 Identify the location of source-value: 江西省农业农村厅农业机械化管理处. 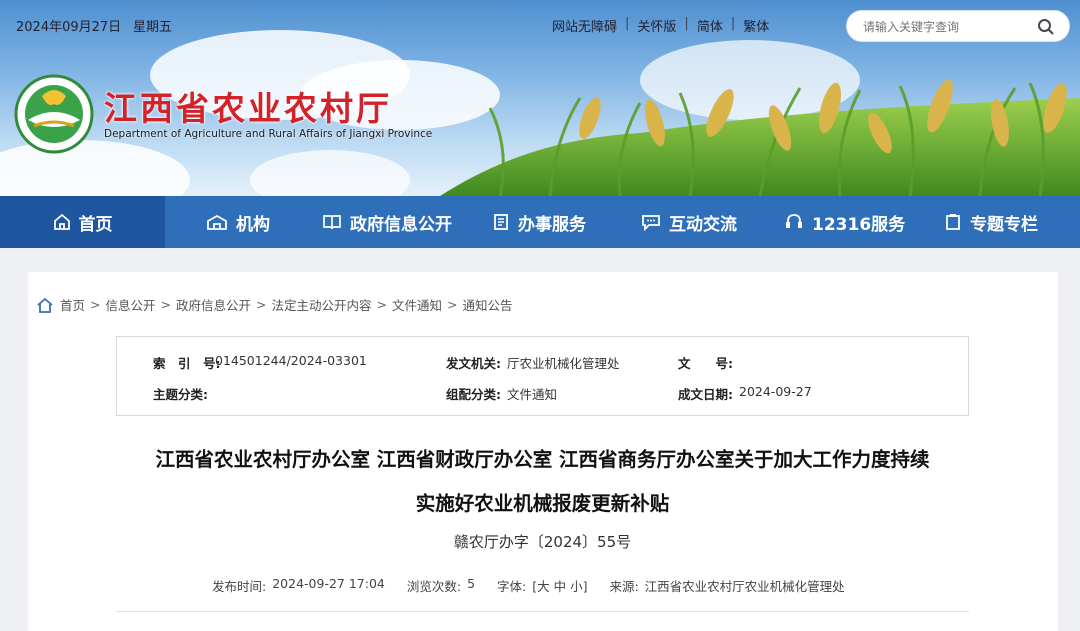
(744, 586).